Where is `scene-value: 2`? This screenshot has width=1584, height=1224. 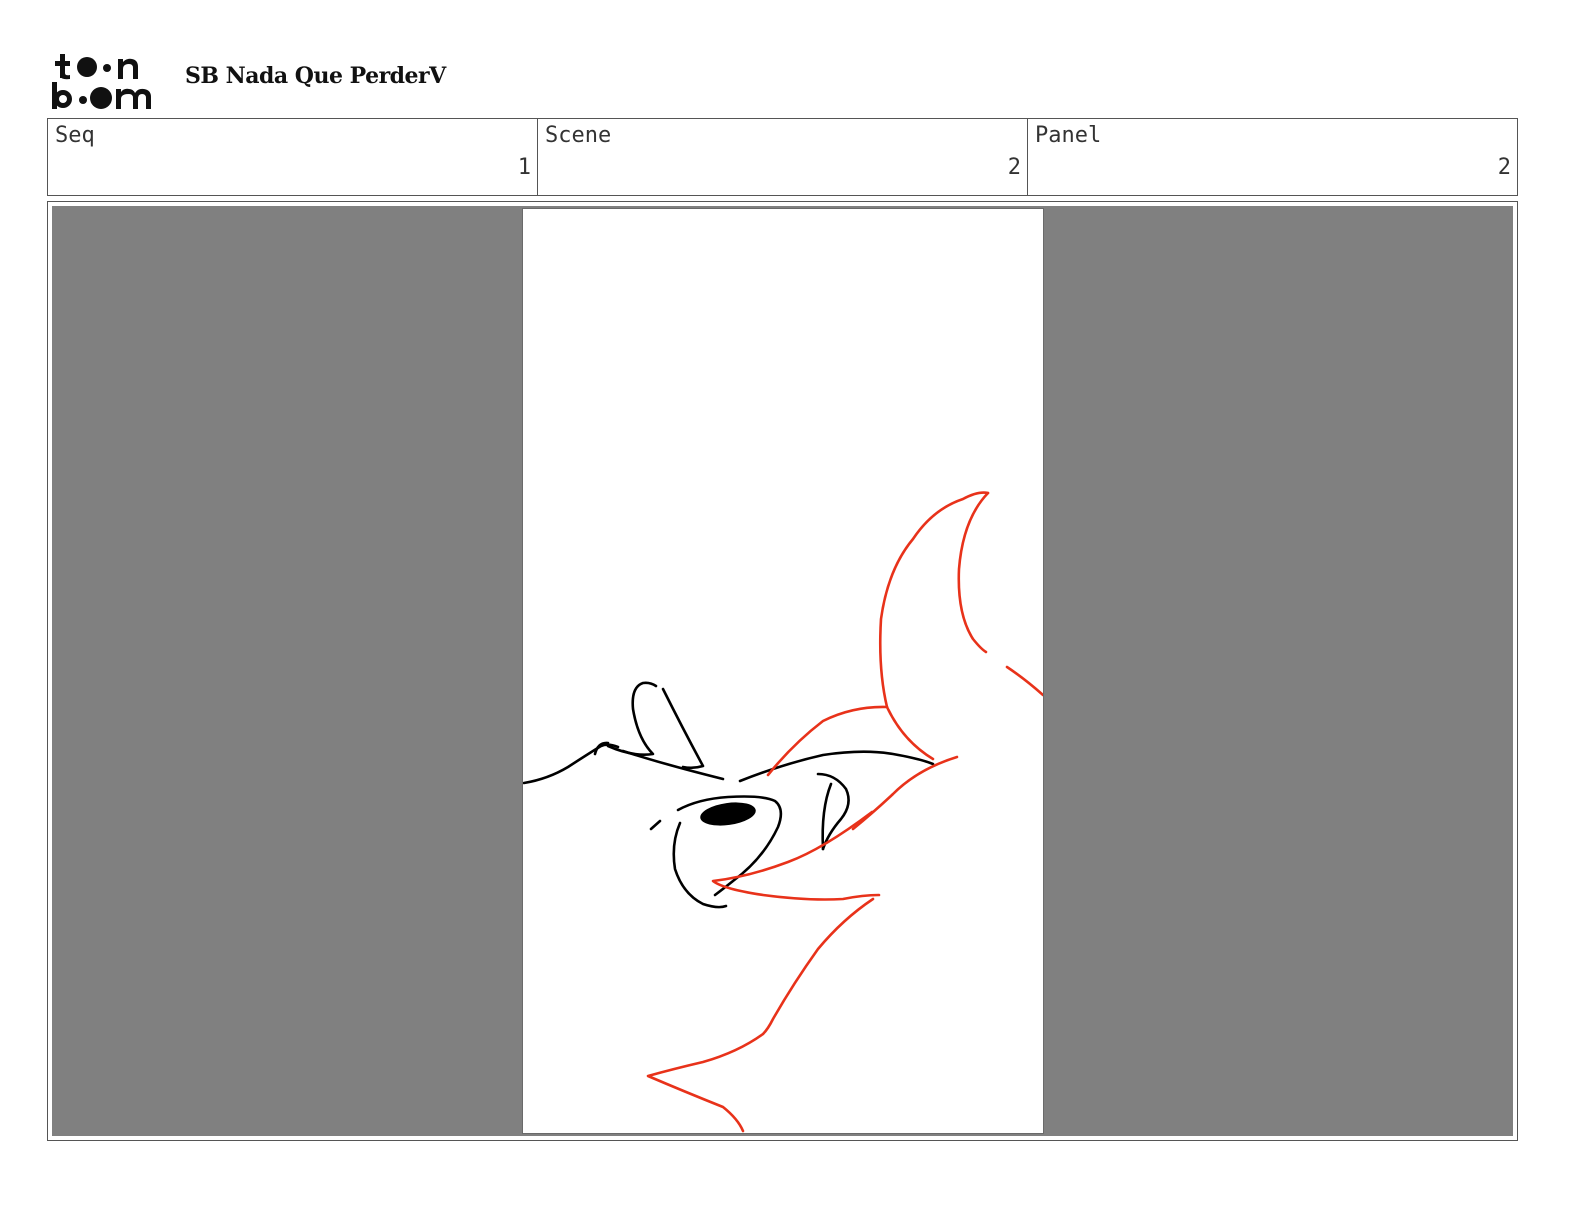
scene-value: 2 is located at coordinates (1014, 167).